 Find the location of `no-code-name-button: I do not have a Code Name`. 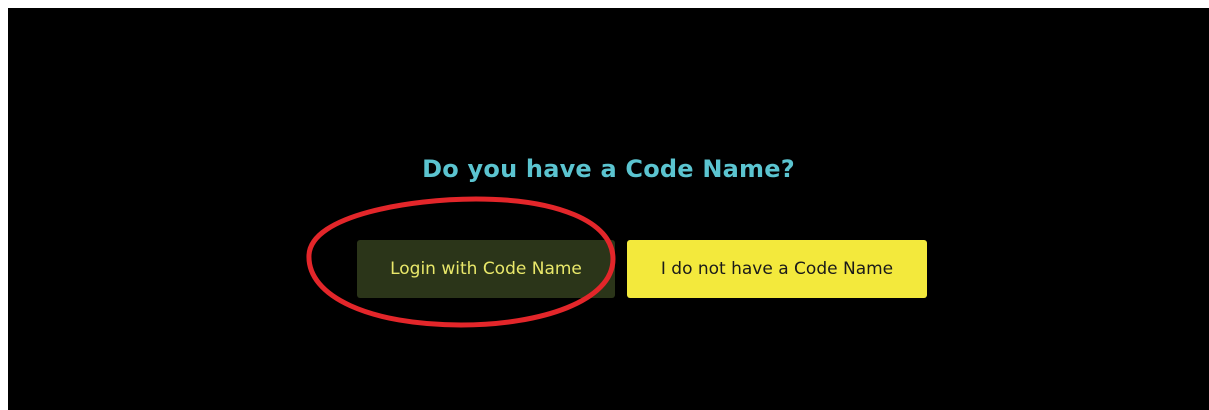

no-code-name-button: I do not have a Code Name is located at coordinates (777, 269).